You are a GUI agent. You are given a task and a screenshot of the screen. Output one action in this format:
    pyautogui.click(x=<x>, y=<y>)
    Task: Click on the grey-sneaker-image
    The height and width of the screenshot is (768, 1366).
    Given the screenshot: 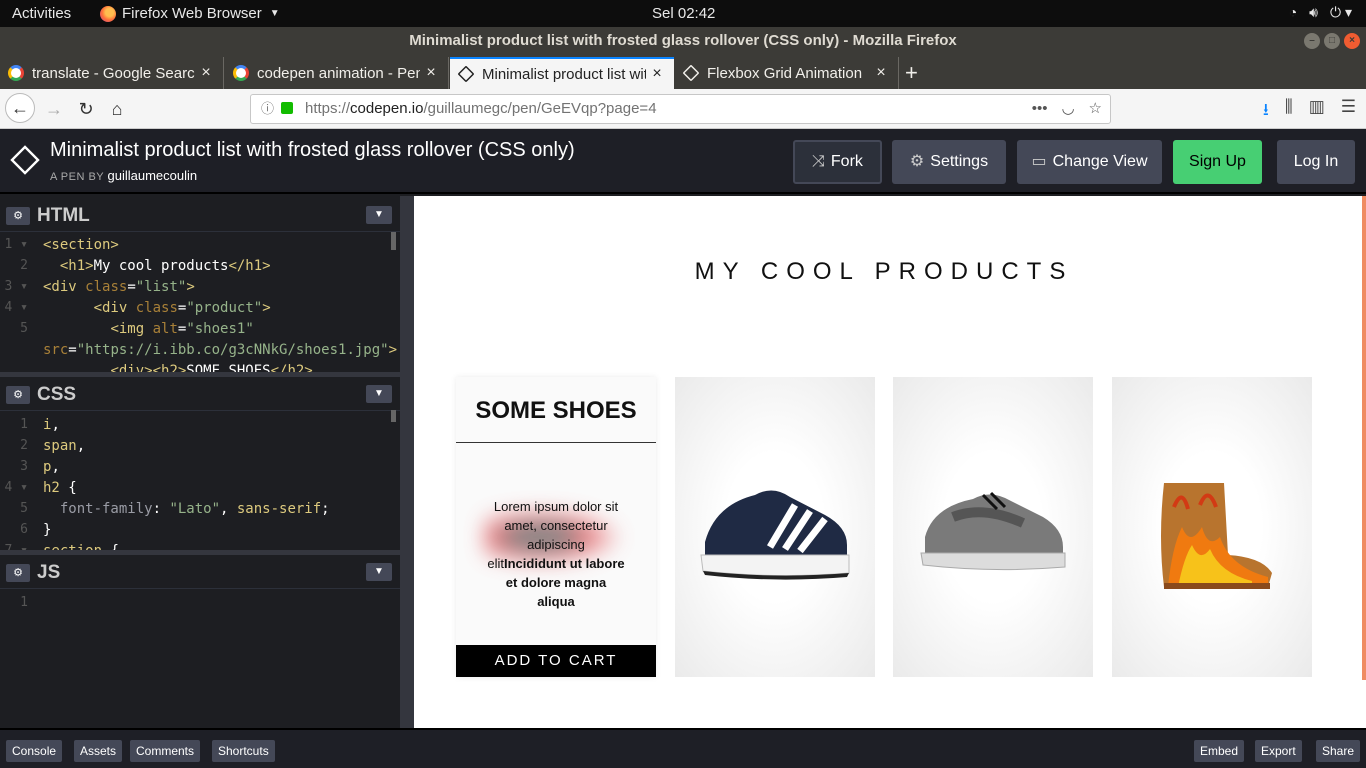 What is the action you would take?
    pyautogui.click(x=993, y=531)
    